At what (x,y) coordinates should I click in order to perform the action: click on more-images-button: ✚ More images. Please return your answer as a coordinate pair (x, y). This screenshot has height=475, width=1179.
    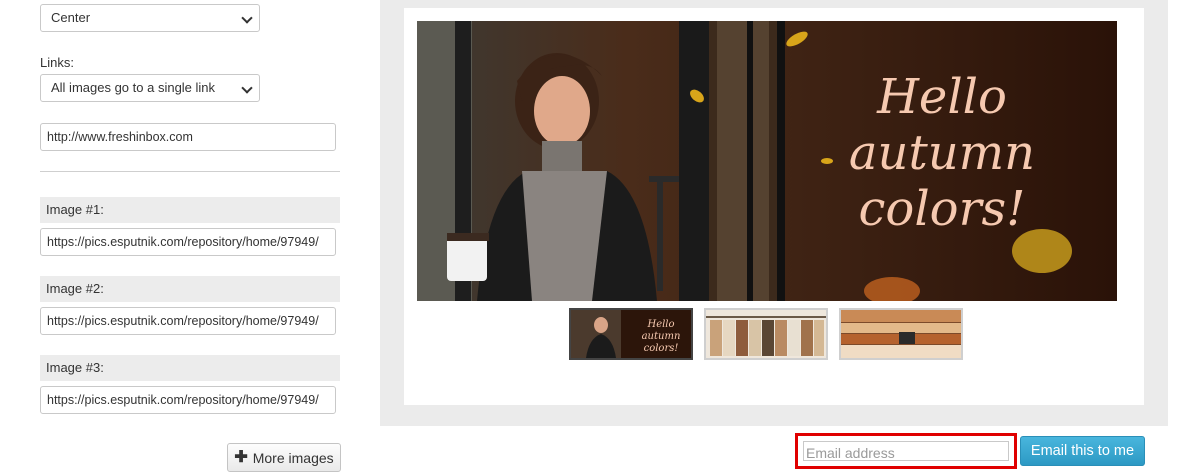
    Looking at the image, I should click on (284, 457).